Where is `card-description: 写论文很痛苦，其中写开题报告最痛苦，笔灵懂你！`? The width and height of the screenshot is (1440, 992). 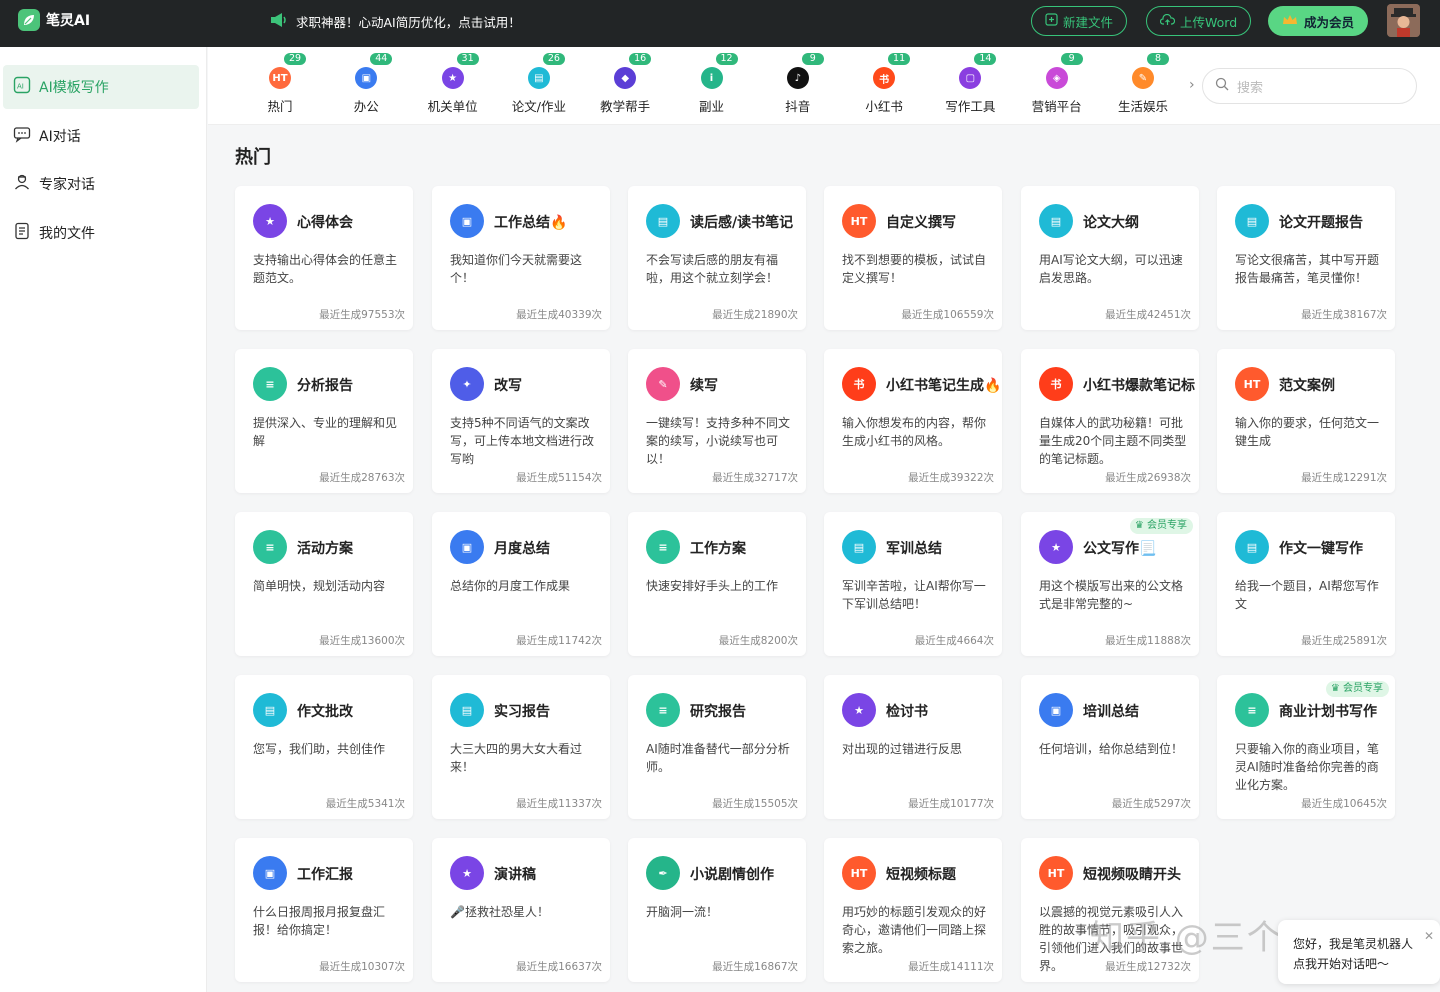 card-description: 写论文很痛苦，其中写开题报告最痛苦，笔灵懂你！ is located at coordinates (1307, 269).